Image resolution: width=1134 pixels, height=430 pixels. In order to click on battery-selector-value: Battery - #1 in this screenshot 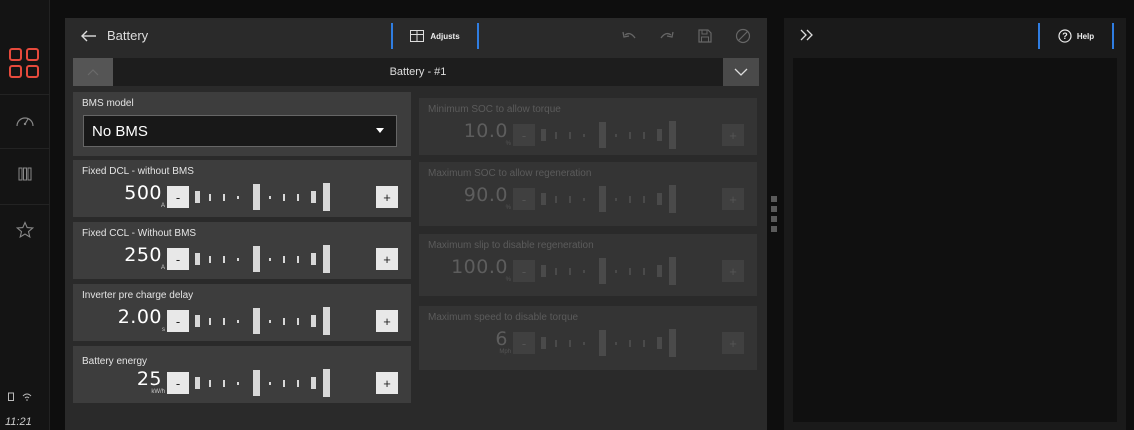, I will do `click(418, 72)`.